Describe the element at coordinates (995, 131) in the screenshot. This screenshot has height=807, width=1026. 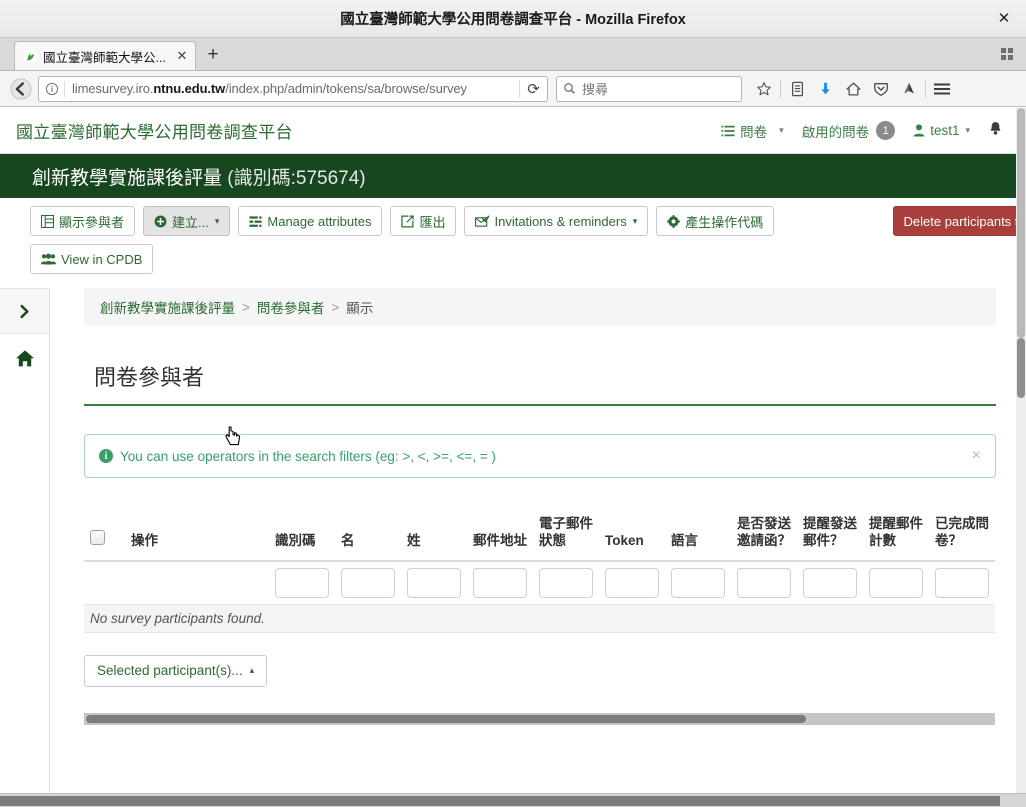
I see `nav-notifications` at that location.